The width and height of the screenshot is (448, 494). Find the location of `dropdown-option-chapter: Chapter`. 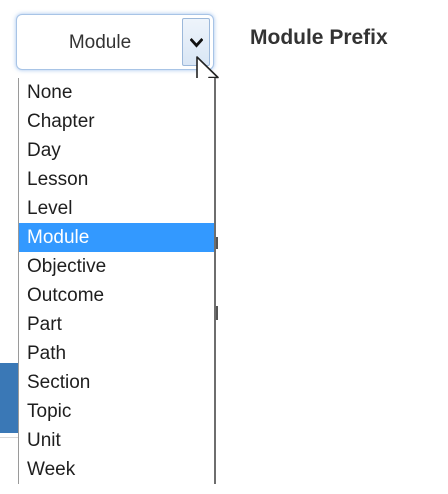

dropdown-option-chapter: Chapter is located at coordinates (116, 121).